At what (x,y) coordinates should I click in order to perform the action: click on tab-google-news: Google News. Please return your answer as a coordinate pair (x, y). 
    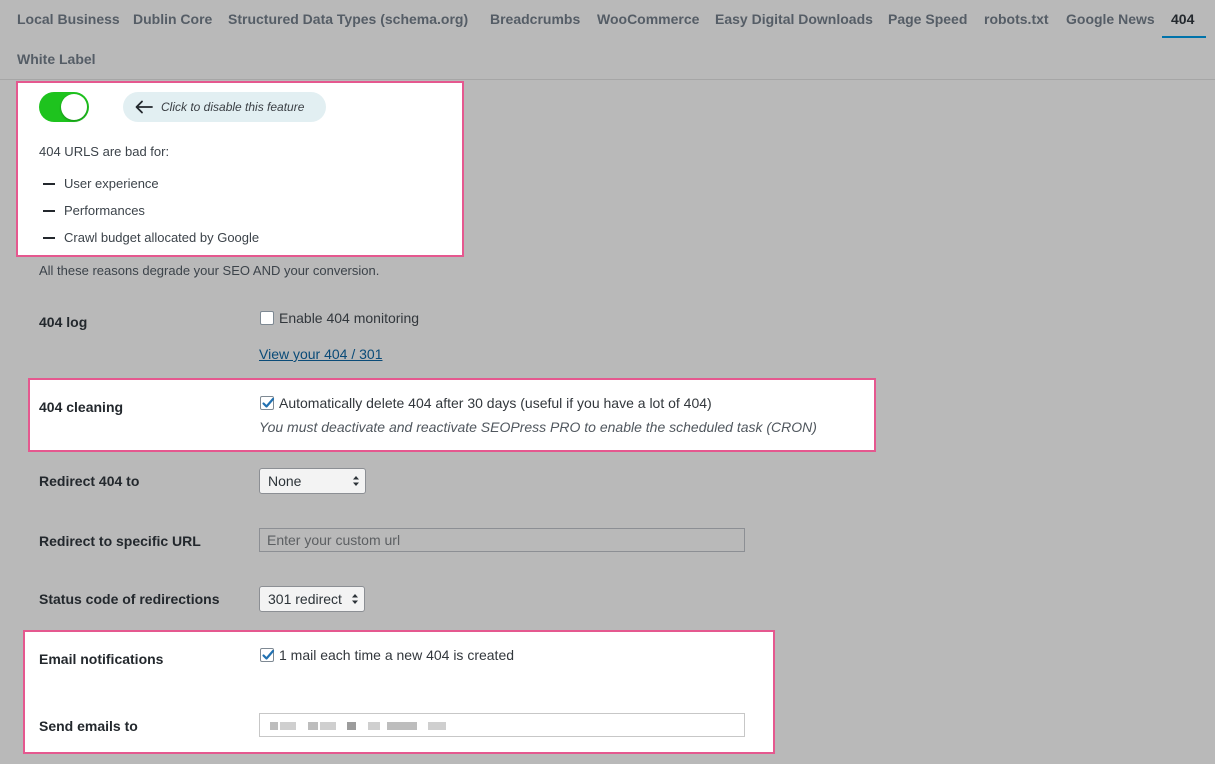
    Looking at the image, I should click on (1110, 19).